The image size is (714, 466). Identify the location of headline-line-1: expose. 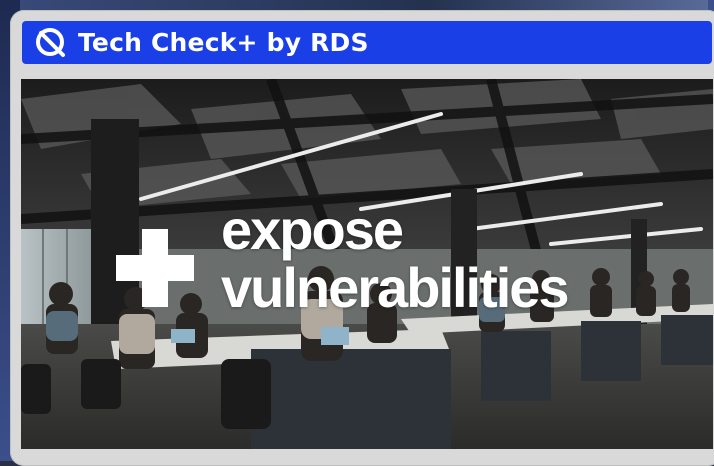
(312, 229).